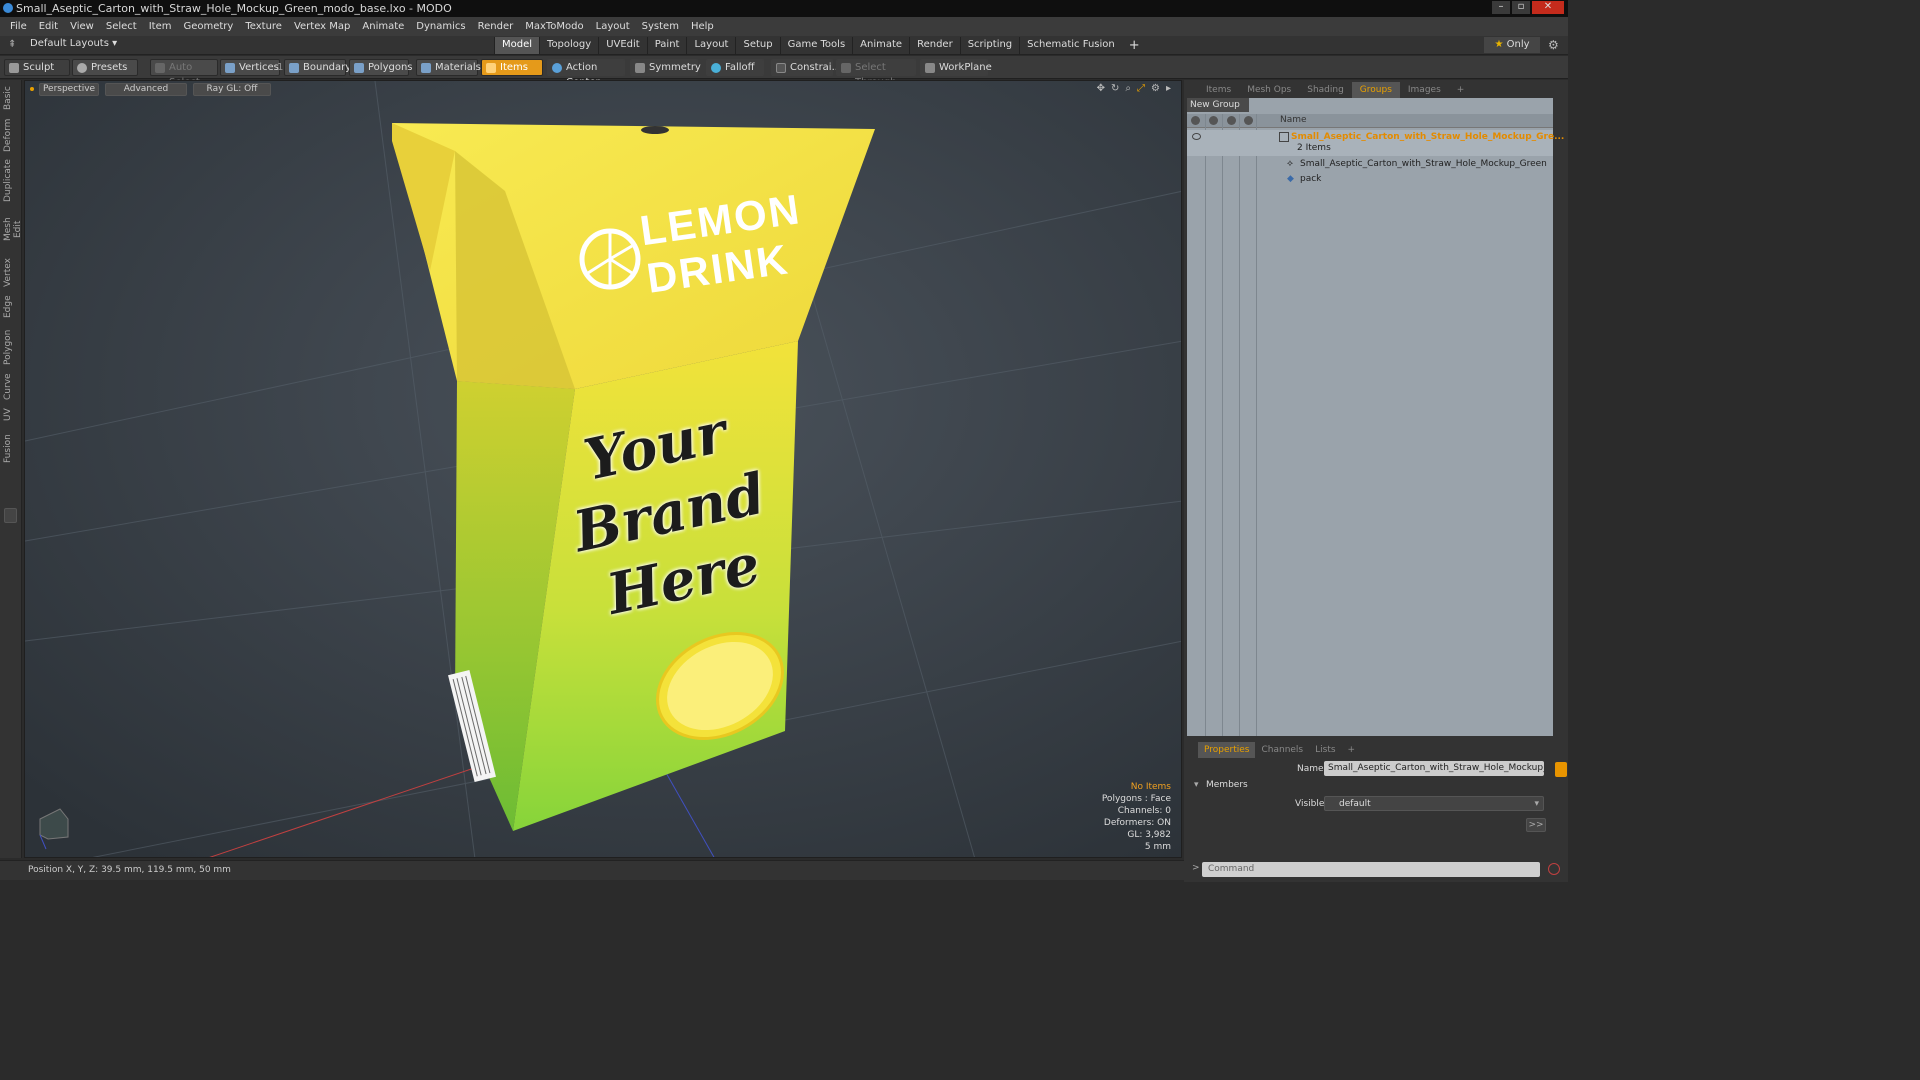 Image resolution: width=1920 pixels, height=1080 pixels. Describe the element at coordinates (1371, 869) in the screenshot. I see `command-input: Command` at that location.